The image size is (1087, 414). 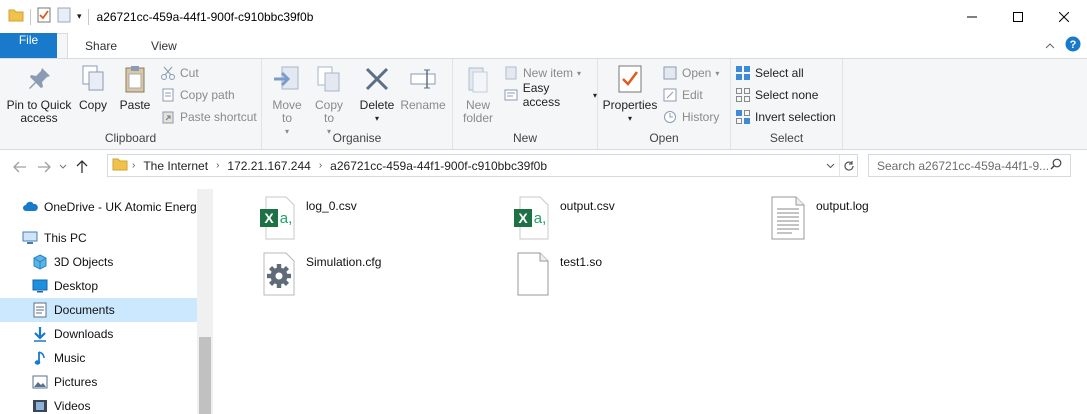 What do you see at coordinates (28, 45) in the screenshot?
I see `tab-file: File` at bounding box center [28, 45].